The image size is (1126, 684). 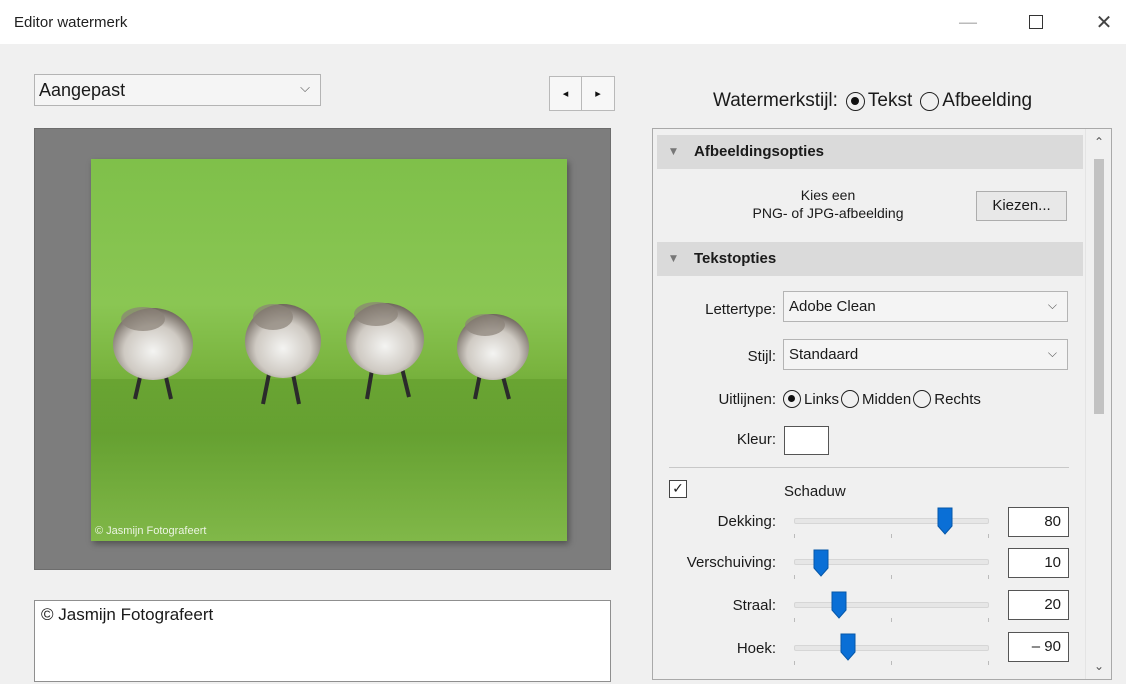 What do you see at coordinates (756, 648) in the screenshot?
I see `angle-label: Hoek:` at bounding box center [756, 648].